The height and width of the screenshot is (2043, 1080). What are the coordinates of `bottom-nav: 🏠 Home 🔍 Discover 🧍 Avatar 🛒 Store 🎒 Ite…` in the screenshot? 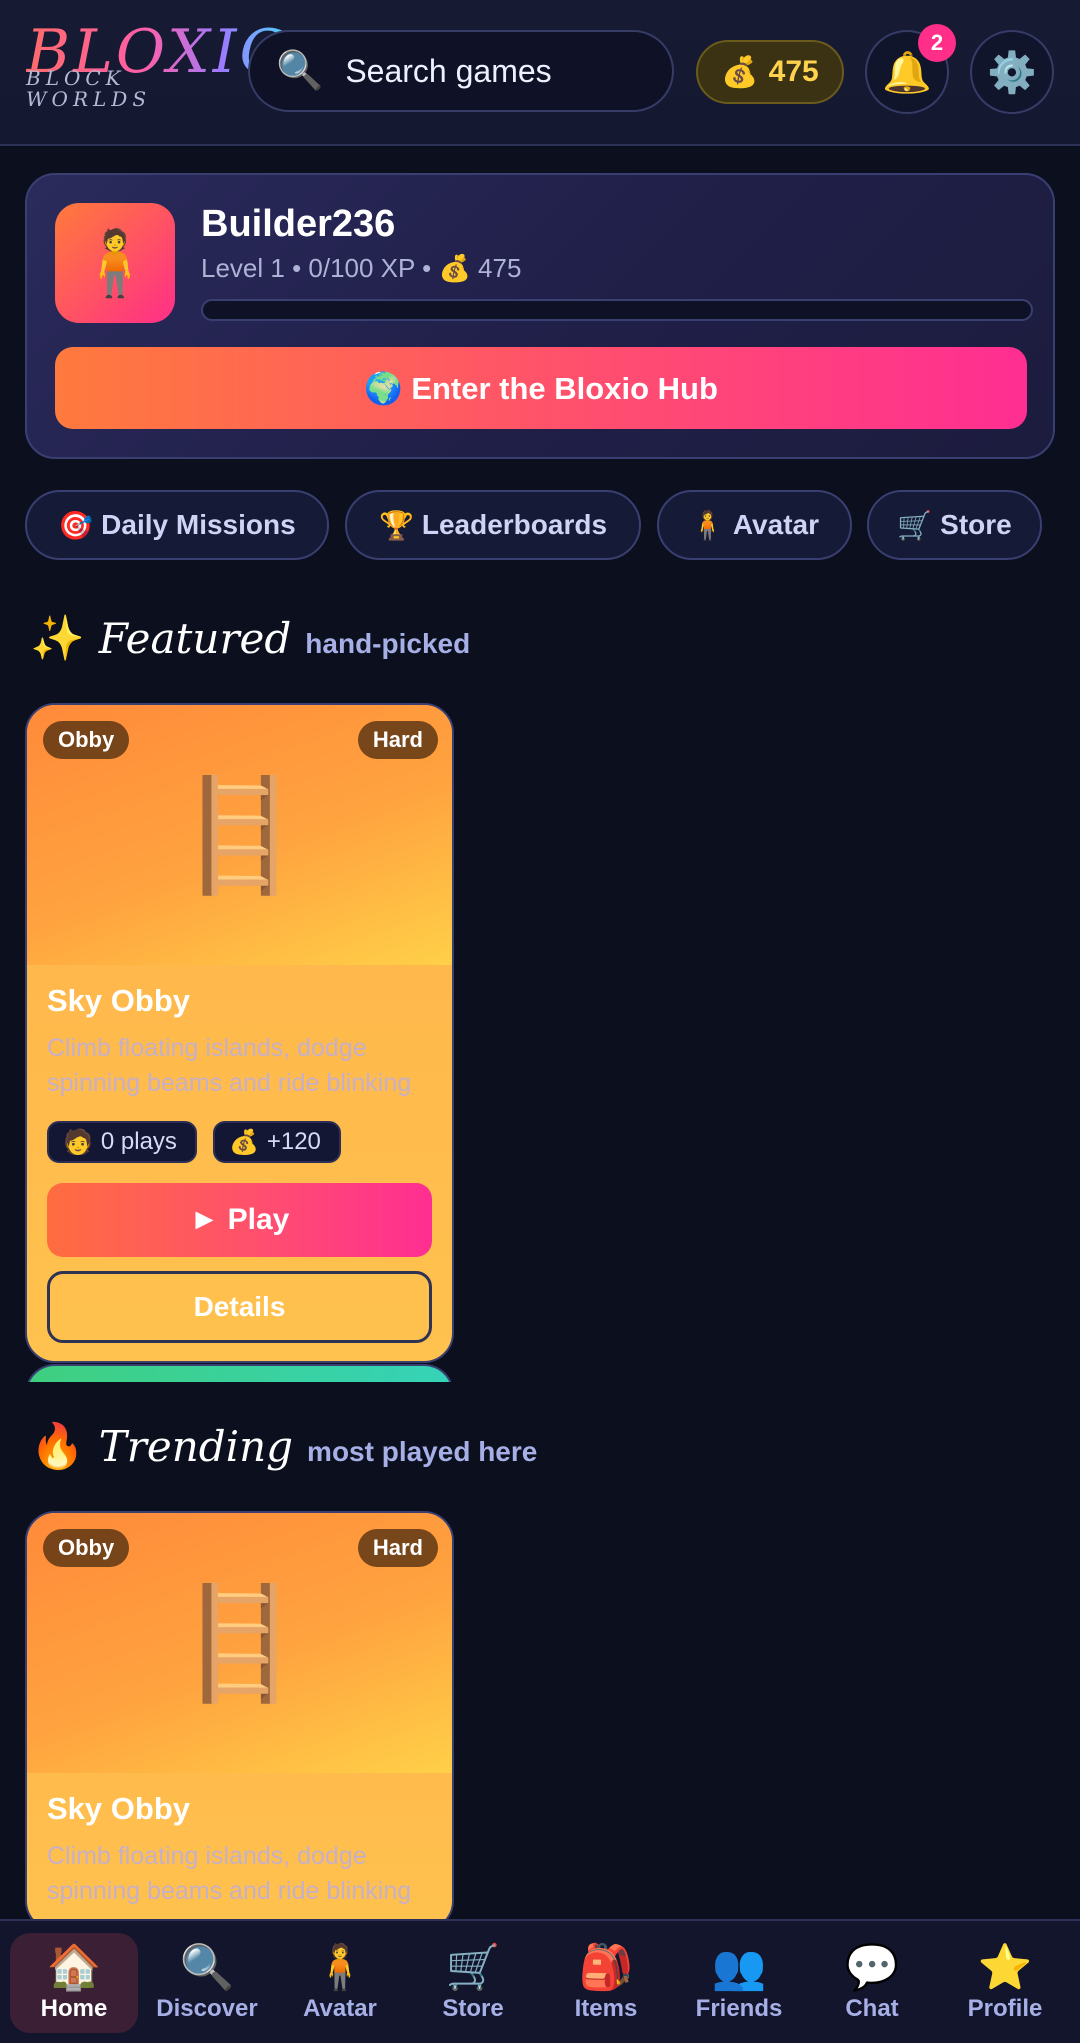 It's located at (540, 1981).